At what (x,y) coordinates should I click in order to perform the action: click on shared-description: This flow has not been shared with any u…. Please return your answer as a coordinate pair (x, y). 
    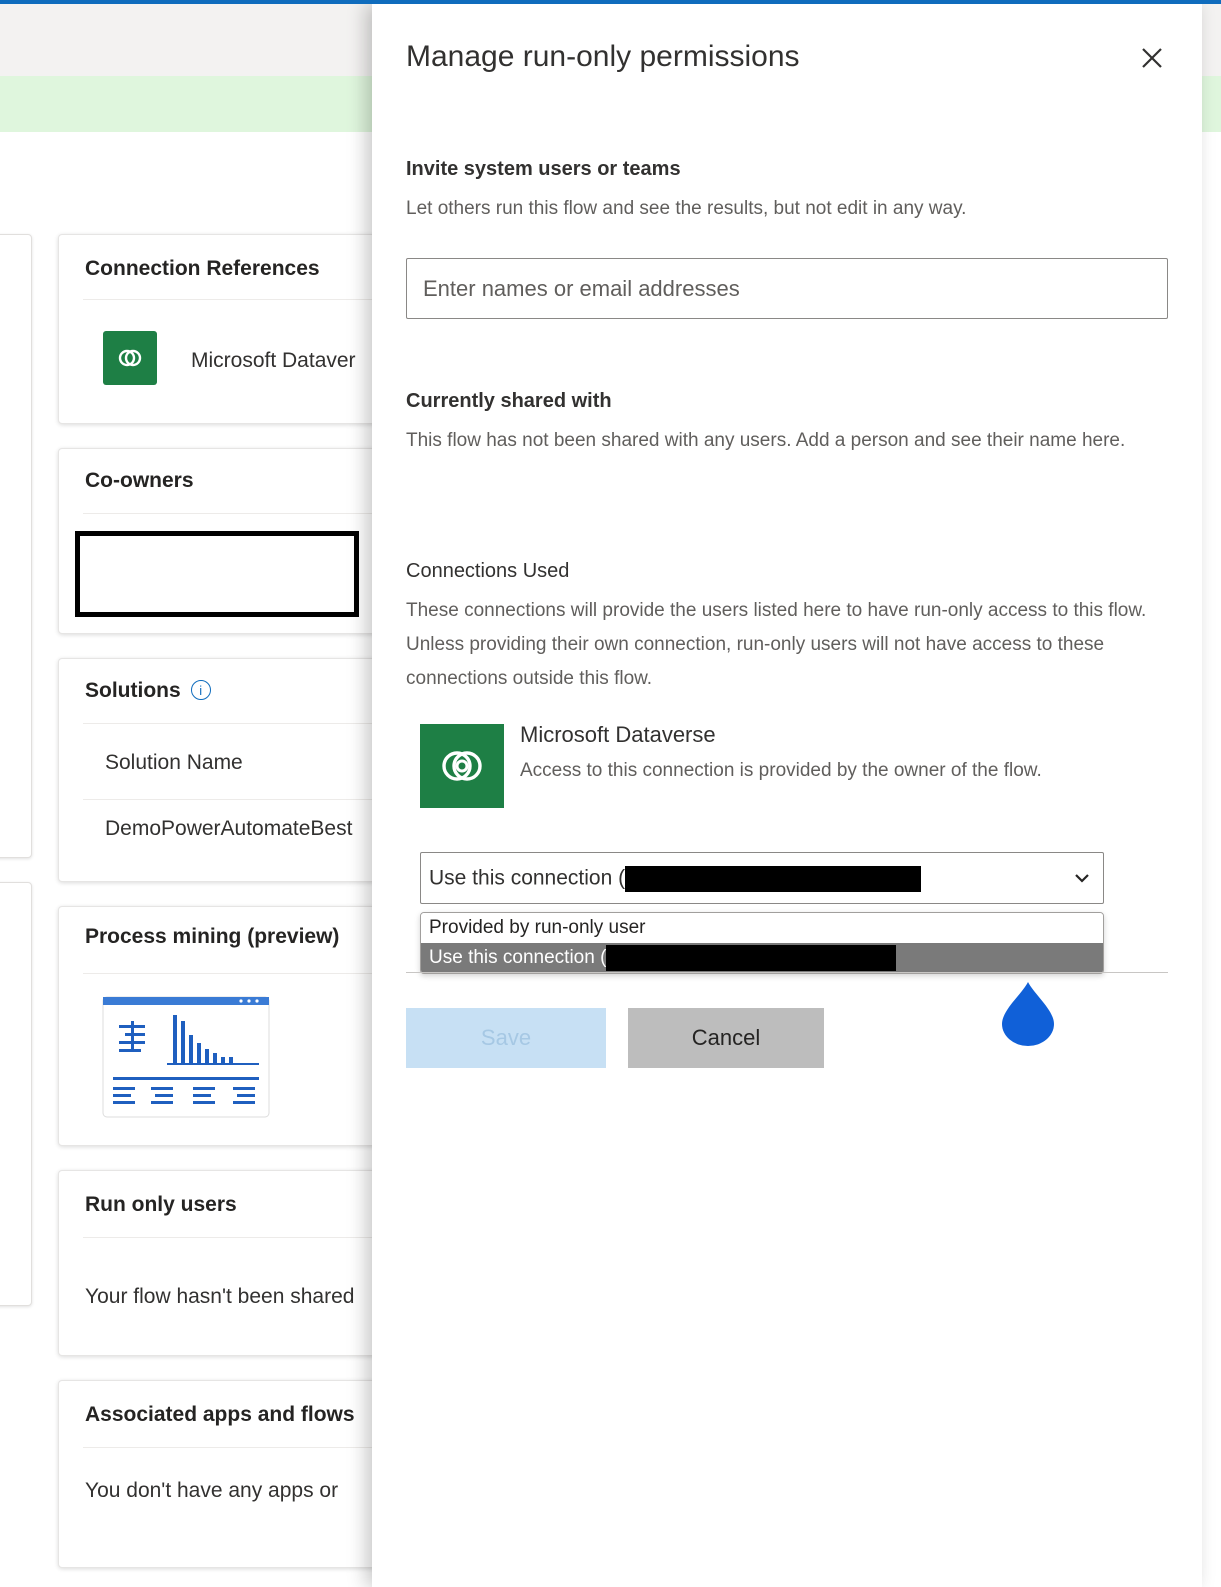
    Looking at the image, I should click on (766, 440).